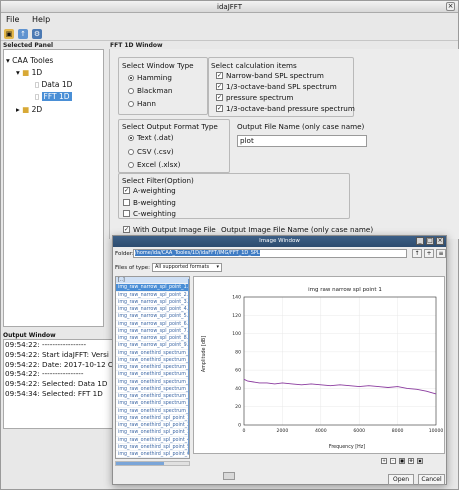 The image size is (459, 490). I want to click on tree-root-node: ▾ CAA Tooles, so click(29, 60).